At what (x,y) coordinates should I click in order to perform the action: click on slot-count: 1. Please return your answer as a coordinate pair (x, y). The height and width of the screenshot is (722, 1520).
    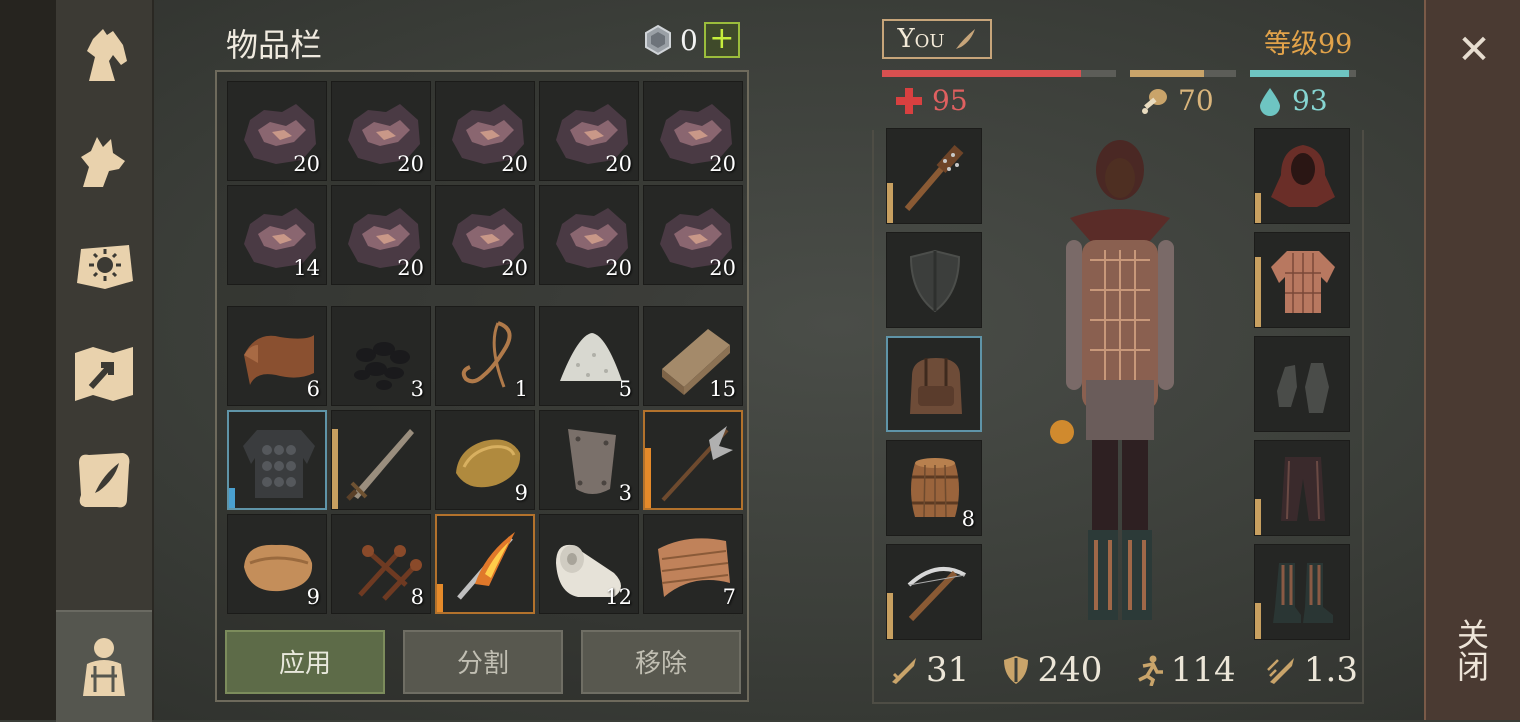
    Looking at the image, I should click on (521, 389).